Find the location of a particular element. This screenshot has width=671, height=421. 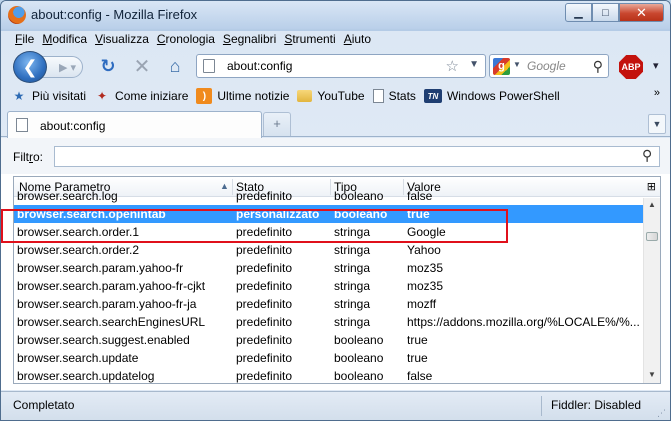

maximize-button: □ is located at coordinates (605, 12).